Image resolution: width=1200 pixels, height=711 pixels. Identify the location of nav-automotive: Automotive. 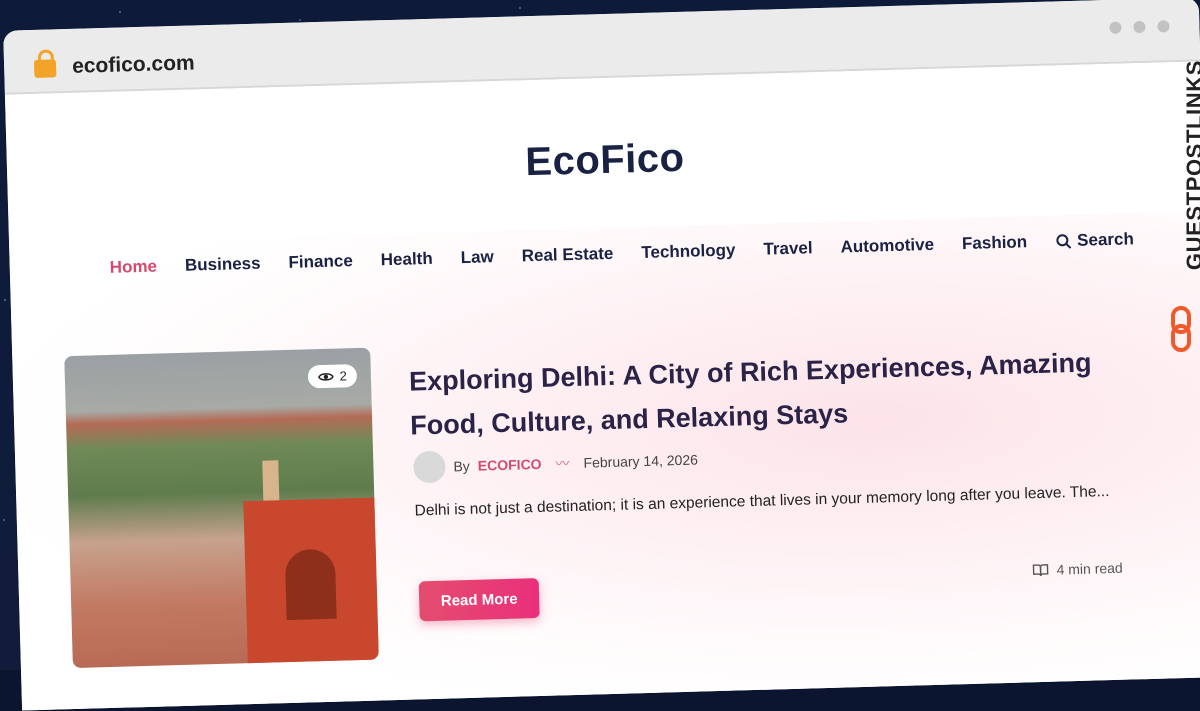
(887, 246).